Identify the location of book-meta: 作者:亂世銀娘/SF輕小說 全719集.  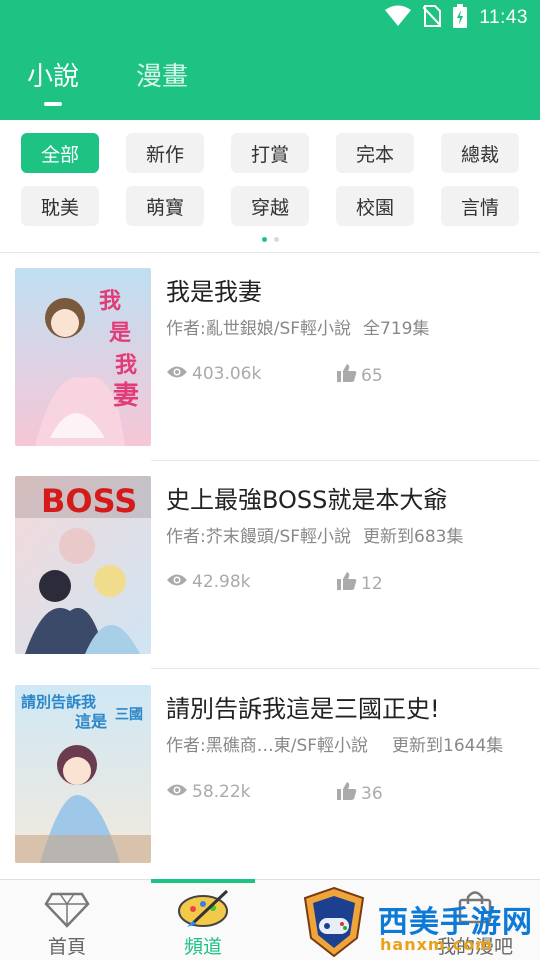
(297, 326).